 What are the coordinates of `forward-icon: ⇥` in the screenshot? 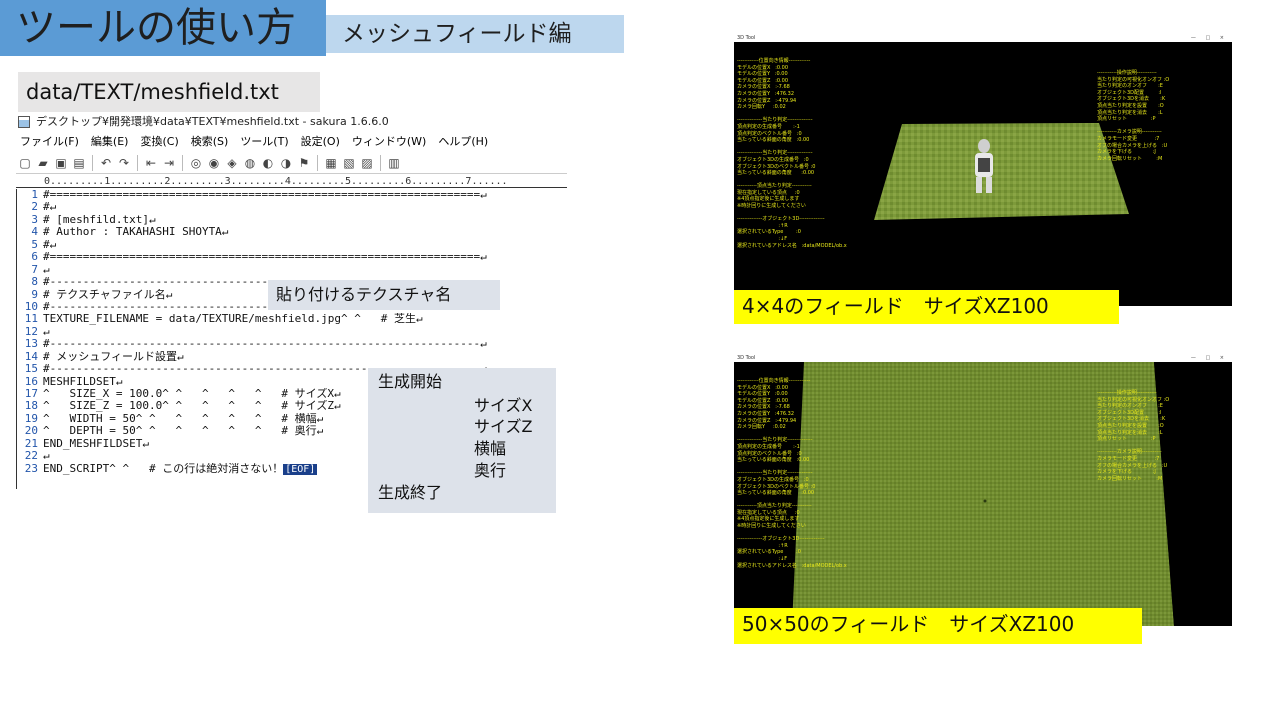 It's located at (169, 163).